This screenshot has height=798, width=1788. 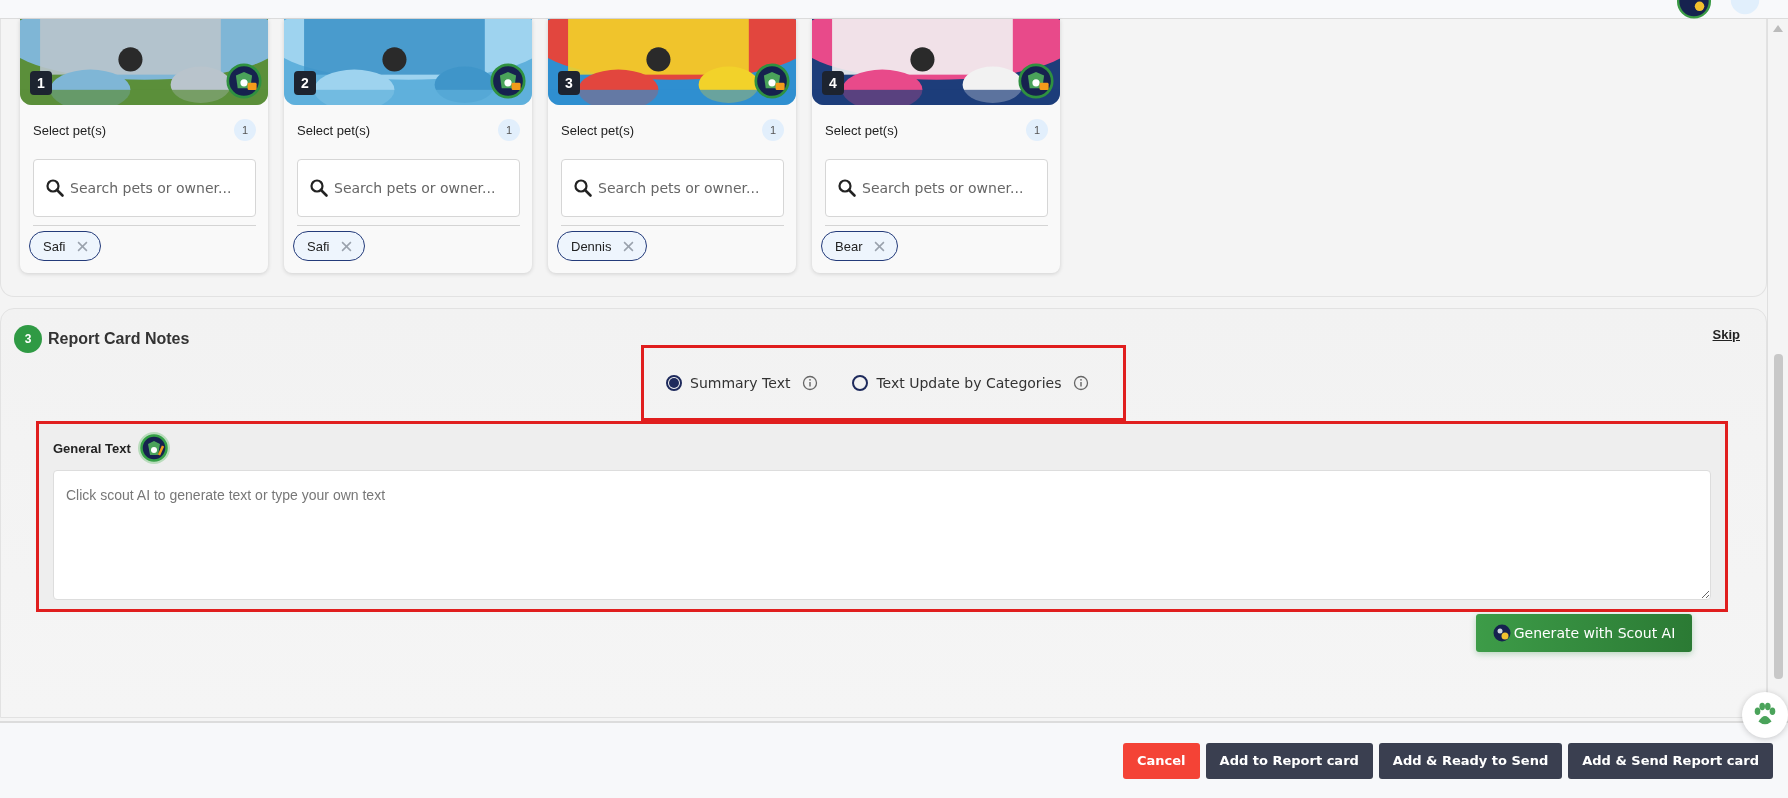 I want to click on footer-button: Add & Send Report card, so click(x=1670, y=760).